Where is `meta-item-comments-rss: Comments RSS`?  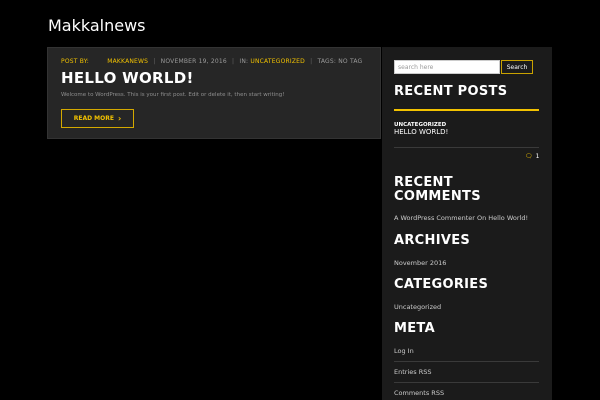
meta-item-comments-rss: Comments RSS is located at coordinates (419, 393).